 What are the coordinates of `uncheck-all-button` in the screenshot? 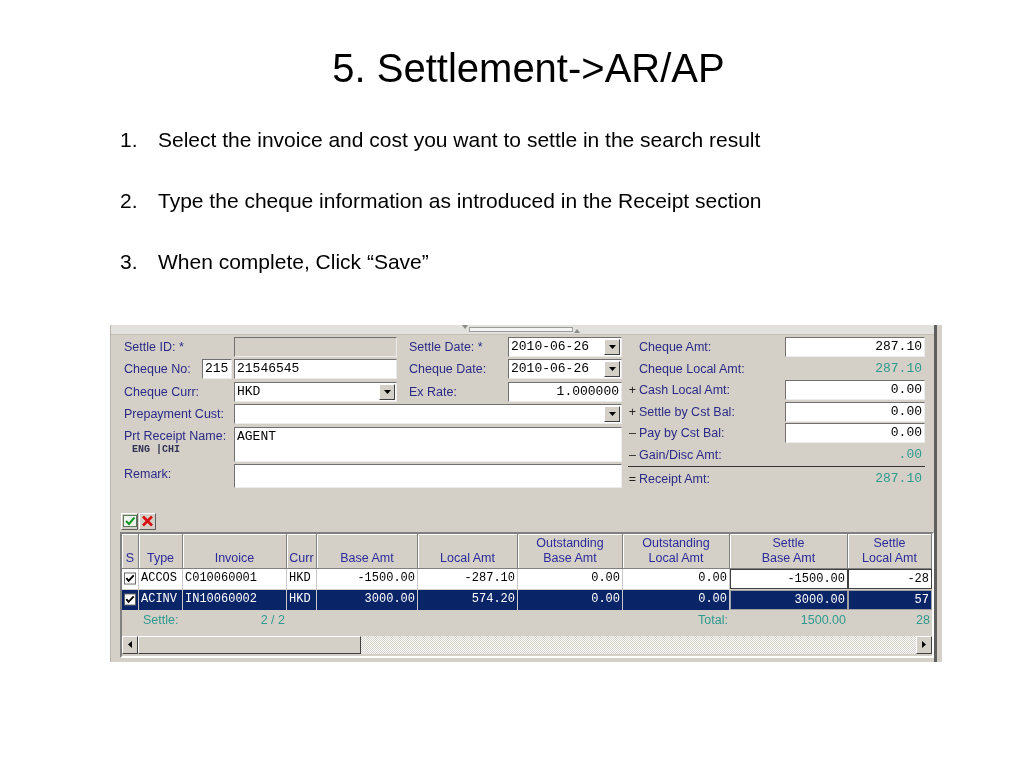 It's located at (147, 521).